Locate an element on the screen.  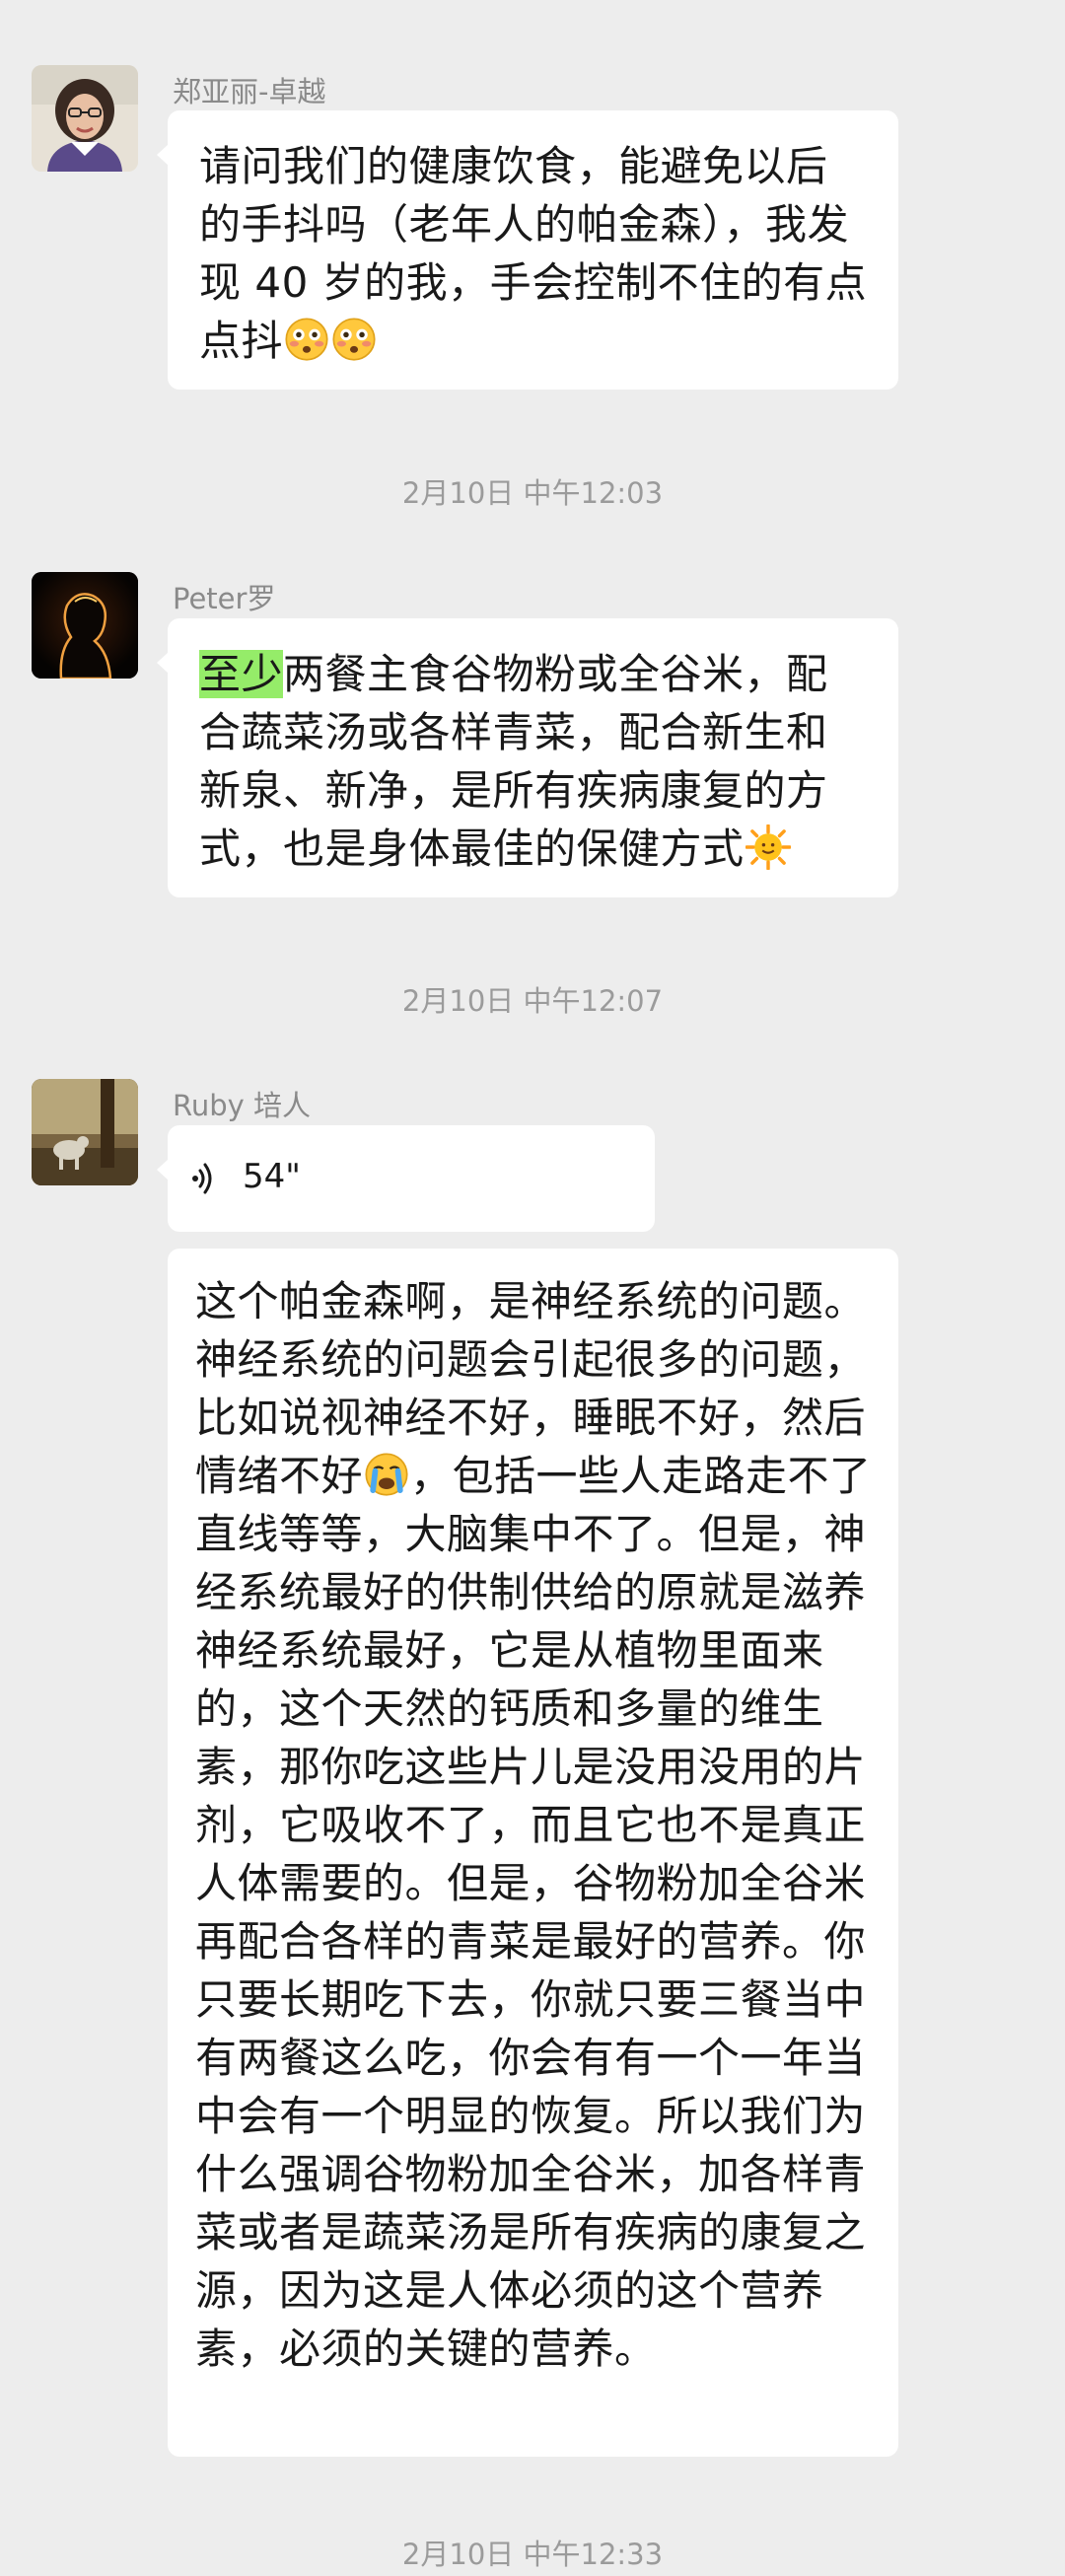
avatar-silhouette-image is located at coordinates (85, 625).